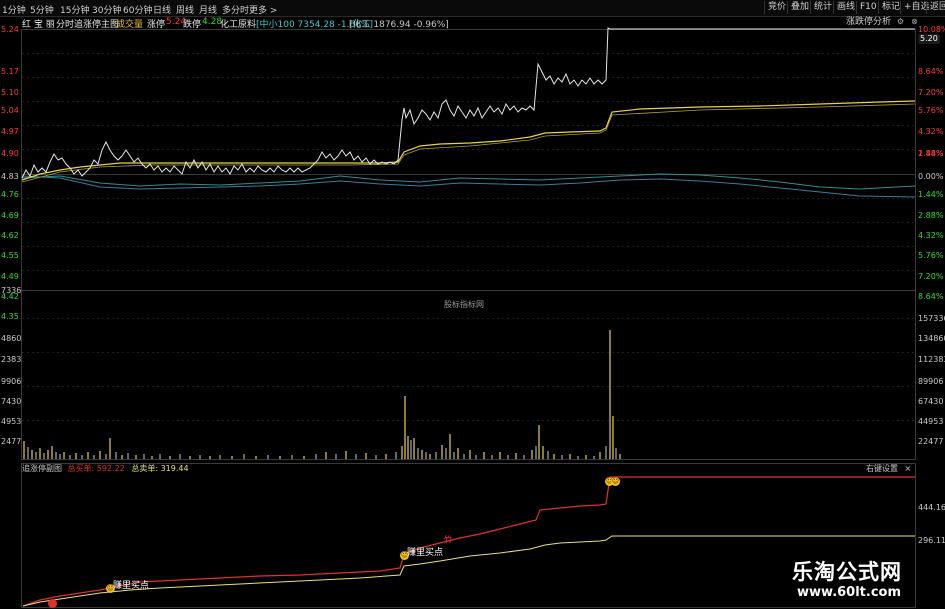 Image resolution: width=945 pixels, height=609 pixels. Describe the element at coordinates (615, 481) in the screenshot. I see `smiley-icon: ☺` at that location.